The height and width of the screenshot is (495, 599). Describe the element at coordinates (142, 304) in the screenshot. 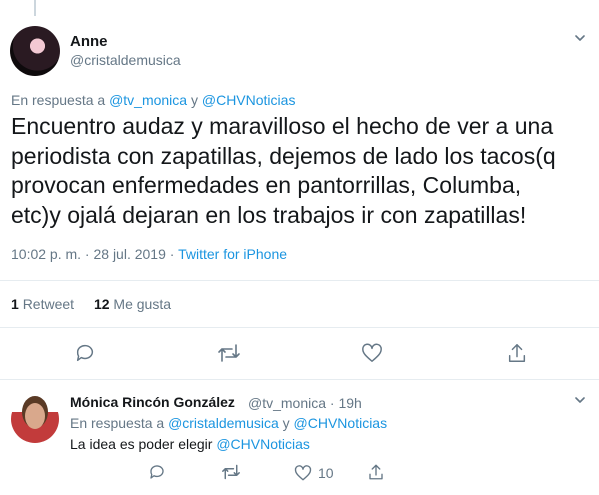

I see `like-label: Me gusta` at that location.